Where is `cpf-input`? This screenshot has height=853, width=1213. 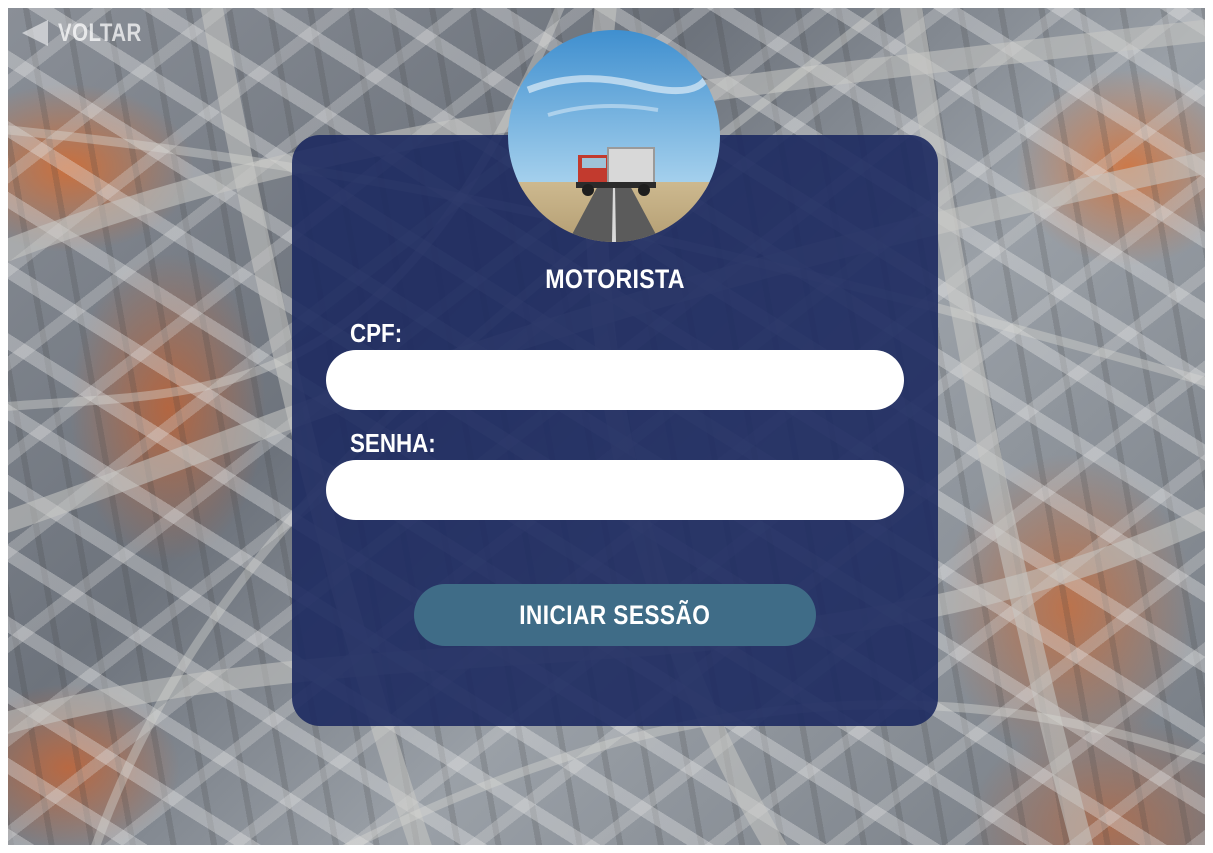 cpf-input is located at coordinates (615, 380).